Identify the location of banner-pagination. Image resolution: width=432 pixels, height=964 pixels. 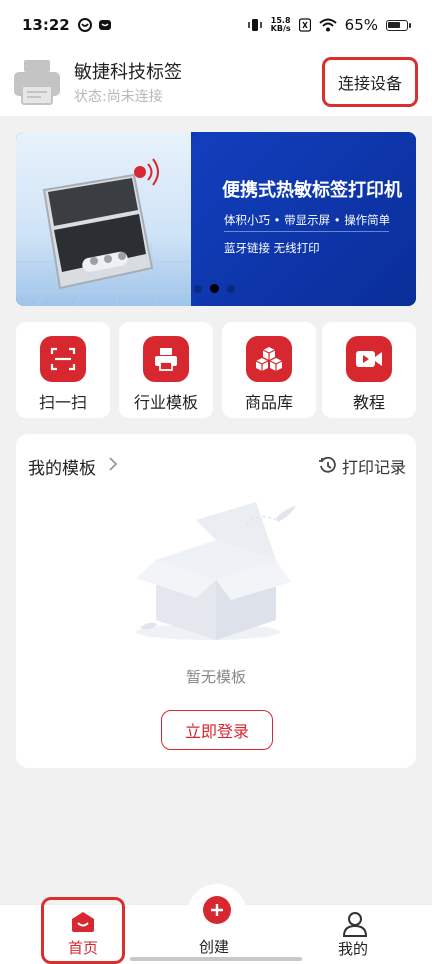
(214, 288).